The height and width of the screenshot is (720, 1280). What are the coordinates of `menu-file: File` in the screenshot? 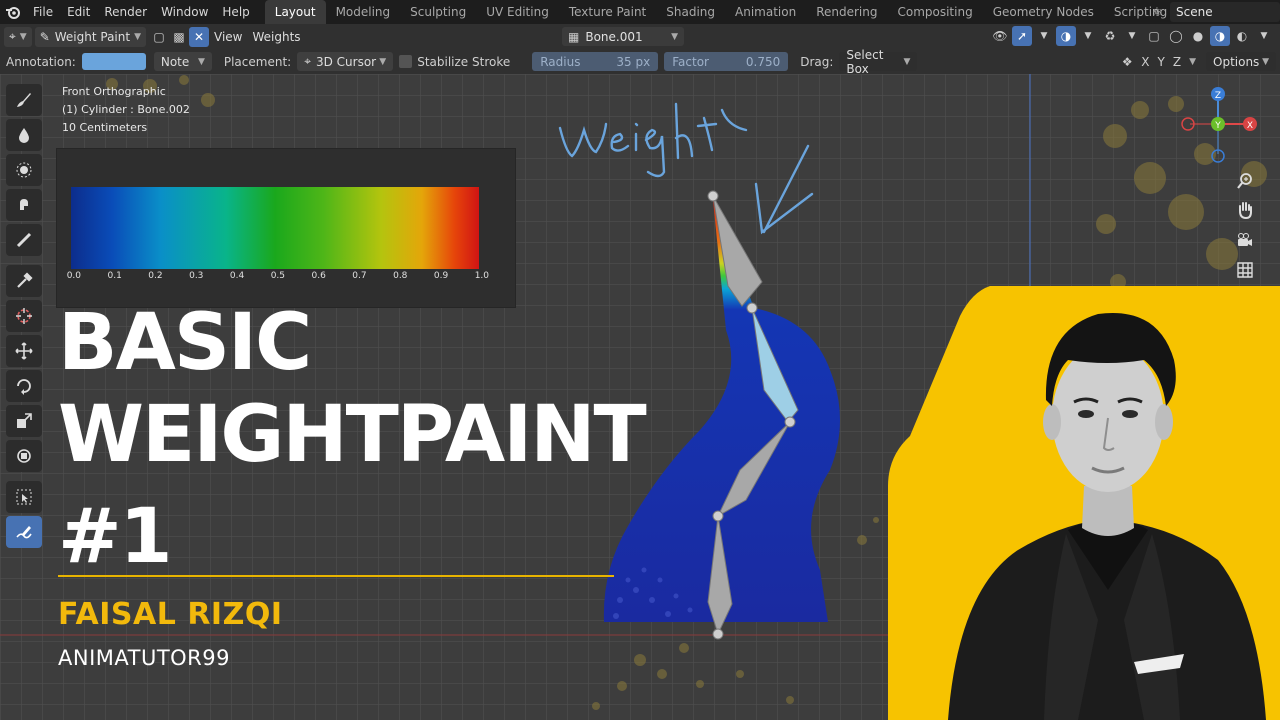 It's located at (43, 12).